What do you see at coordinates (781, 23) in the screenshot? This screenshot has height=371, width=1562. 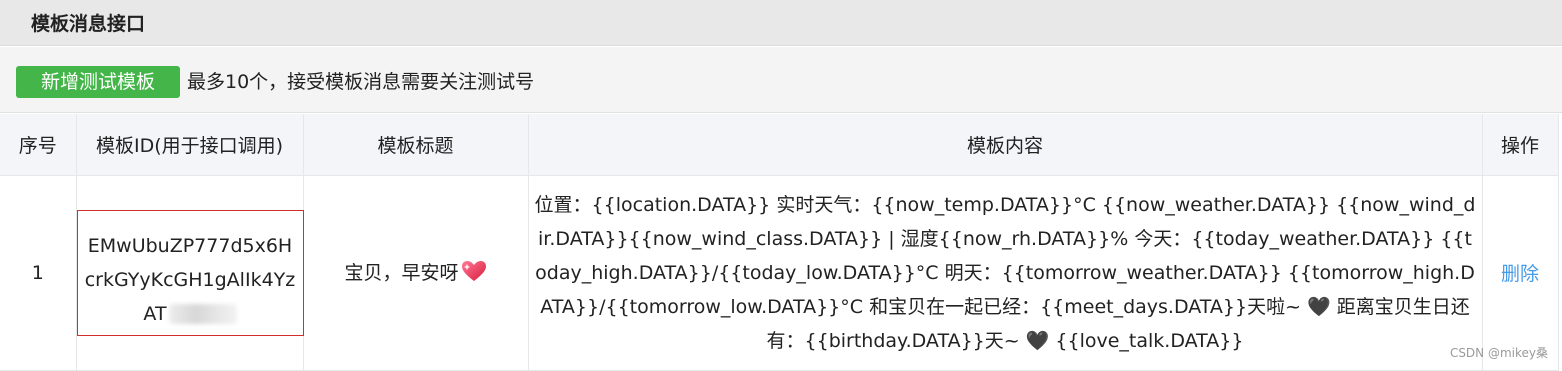 I see `panel-title: 模板消息接口` at bounding box center [781, 23].